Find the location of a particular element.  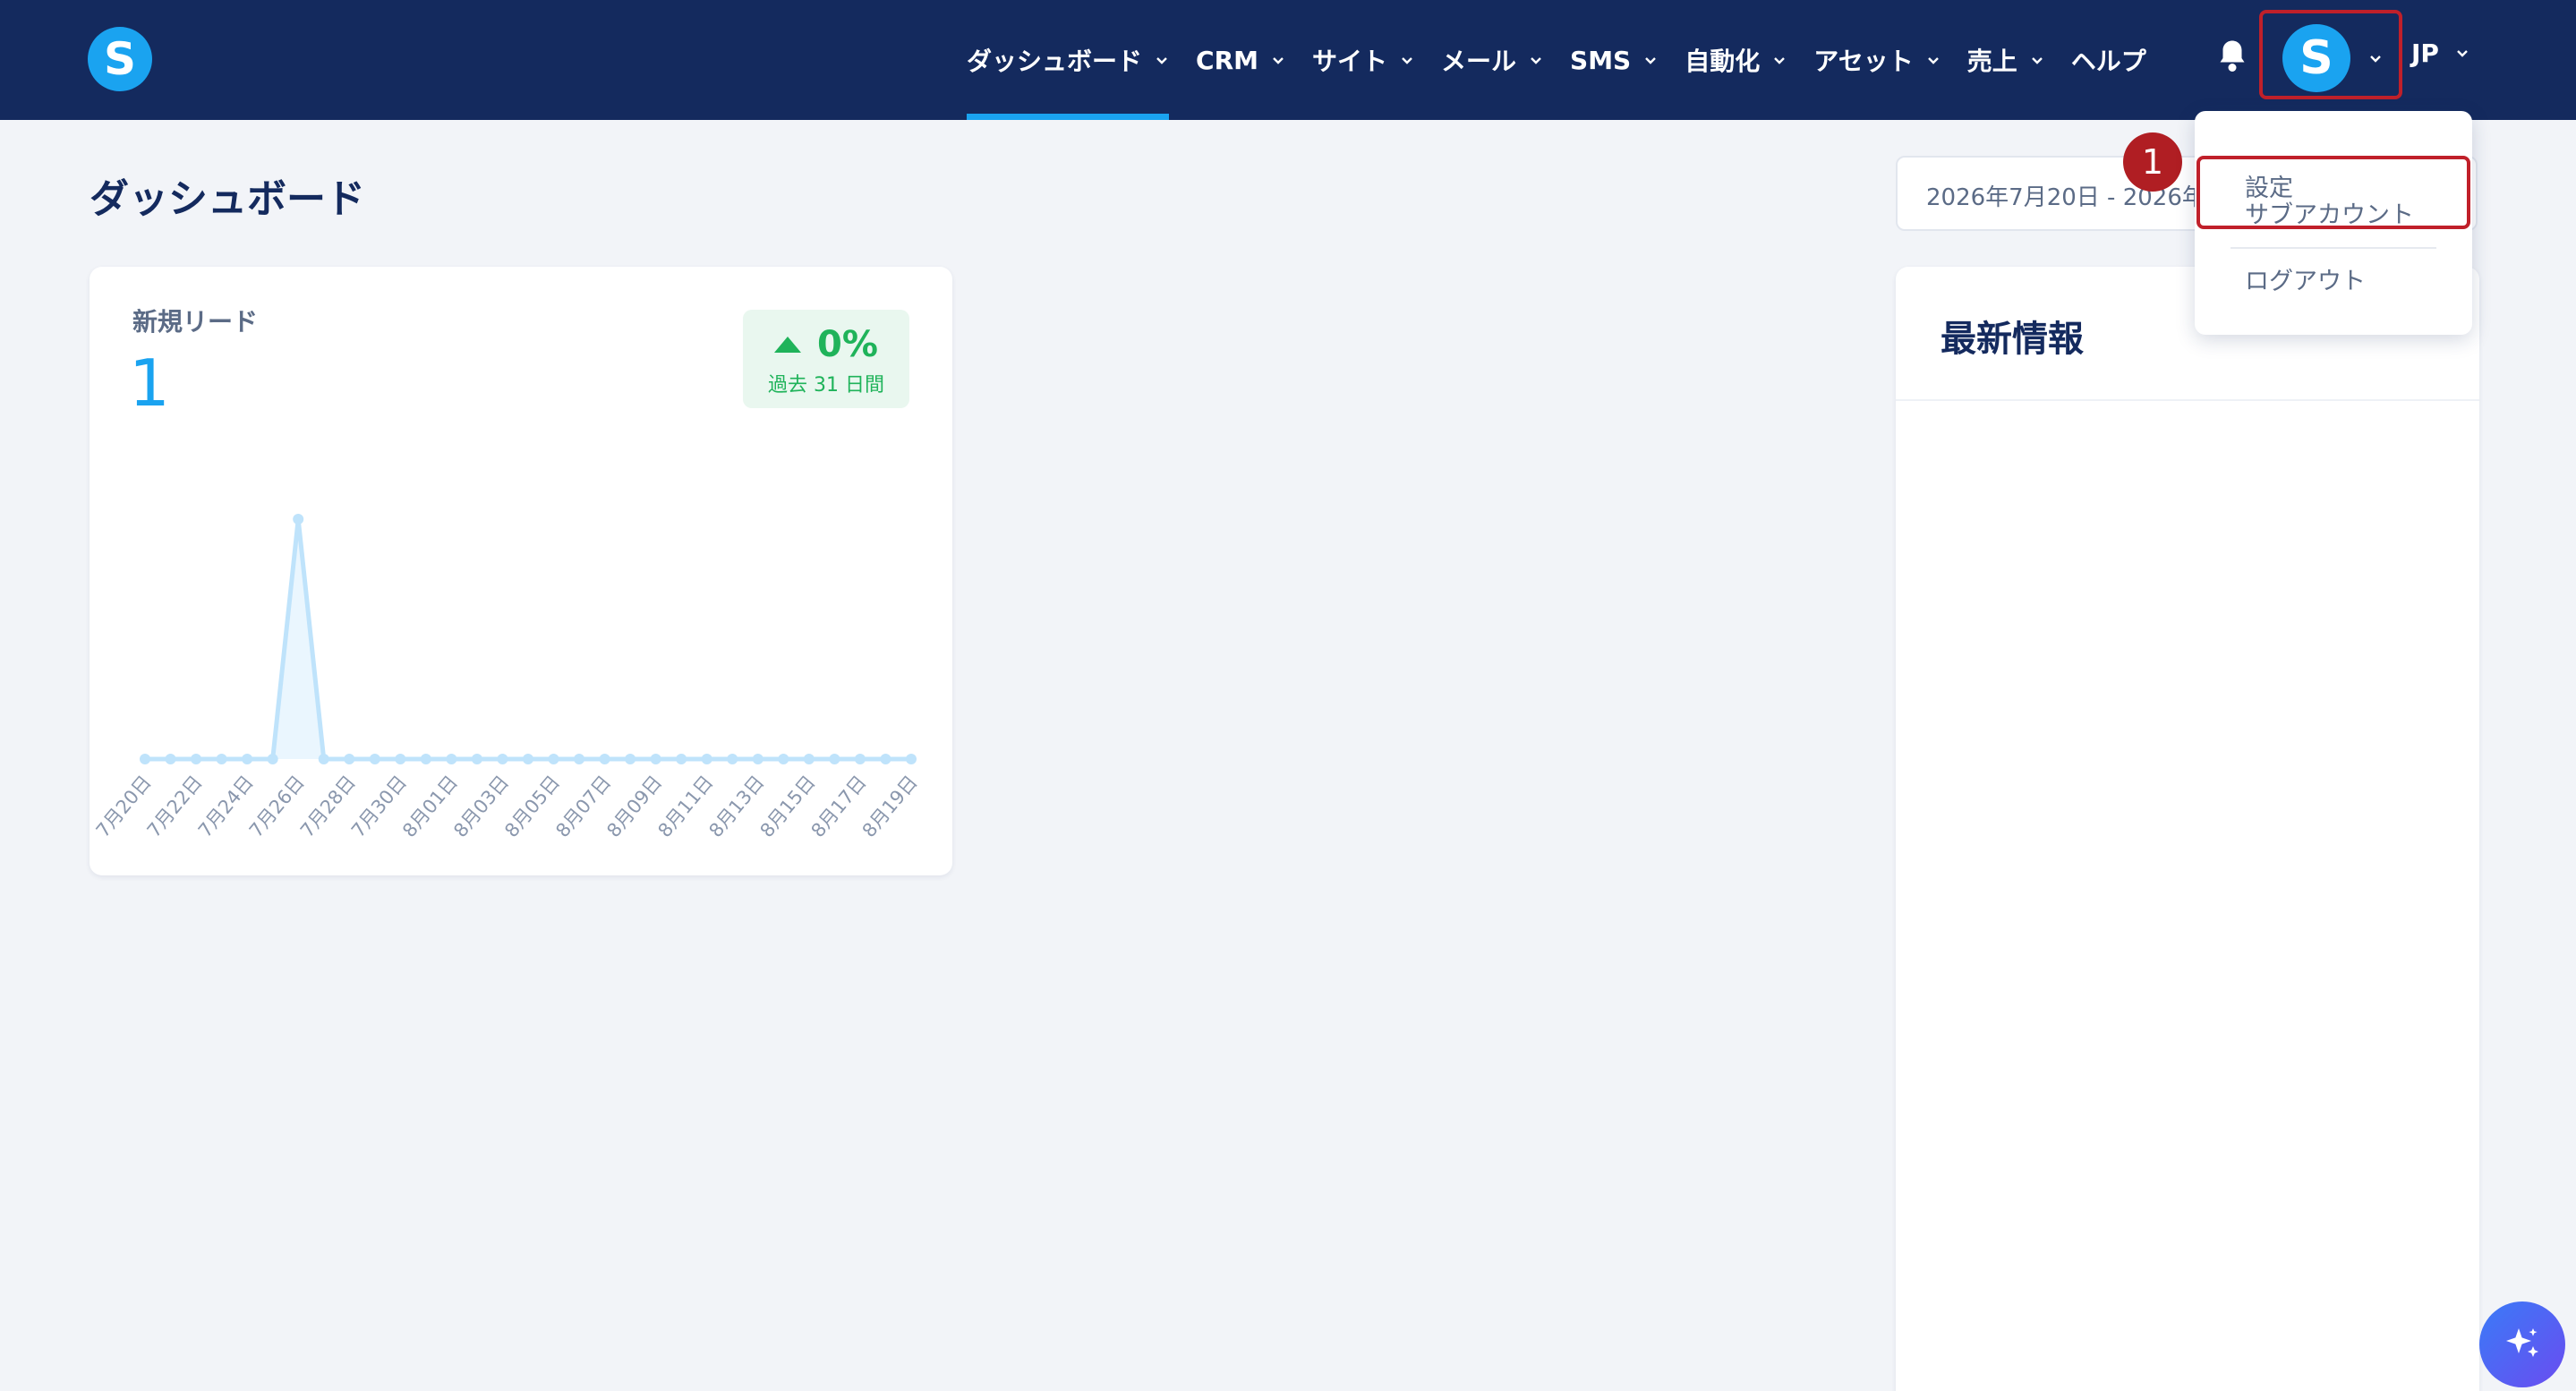

main-nav: ダッシュボード CRM サイト メール SMS 自動化 アセット 売上 ヘルプ is located at coordinates (1570, 60).